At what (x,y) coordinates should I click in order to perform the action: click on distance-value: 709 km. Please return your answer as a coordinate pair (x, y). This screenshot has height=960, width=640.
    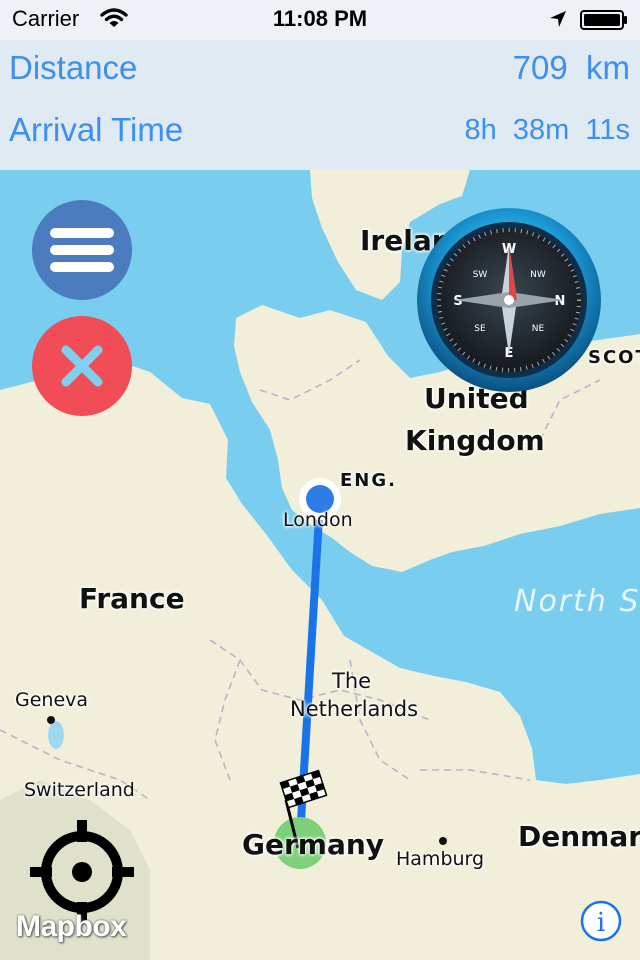
    Looking at the image, I should click on (571, 67).